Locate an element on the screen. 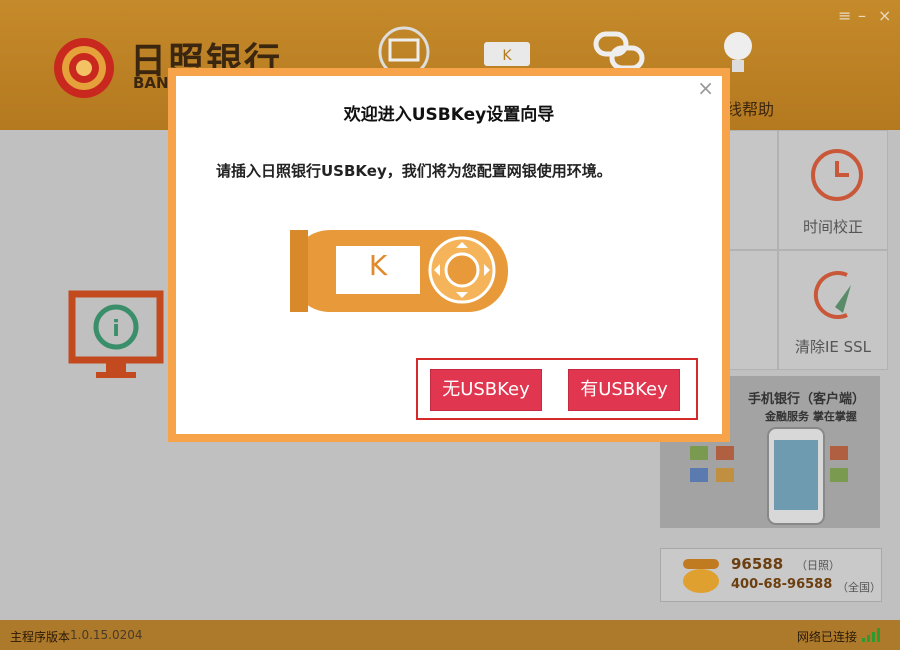  dialog-close-button: × is located at coordinates (705, 88).